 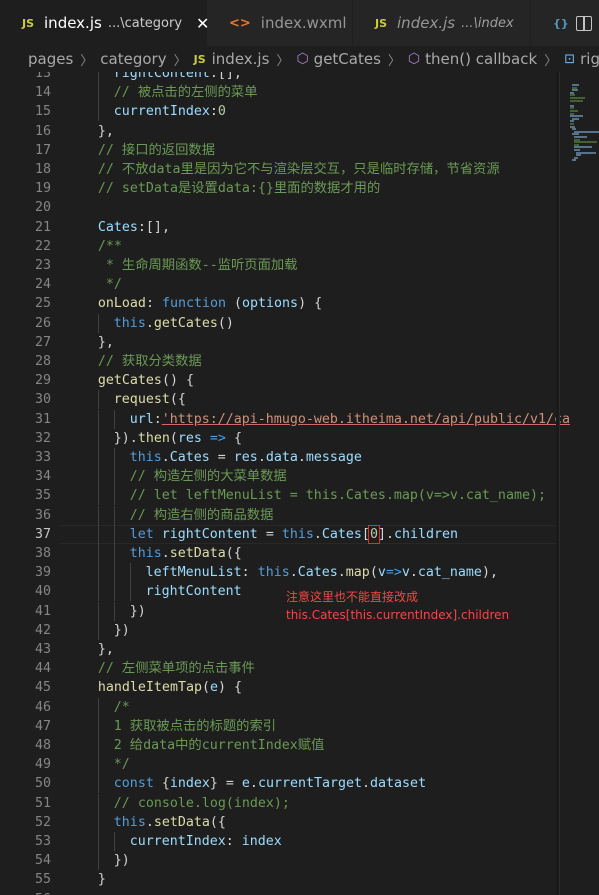 What do you see at coordinates (101, 880) in the screenshot?
I see `code-text: }` at bounding box center [101, 880].